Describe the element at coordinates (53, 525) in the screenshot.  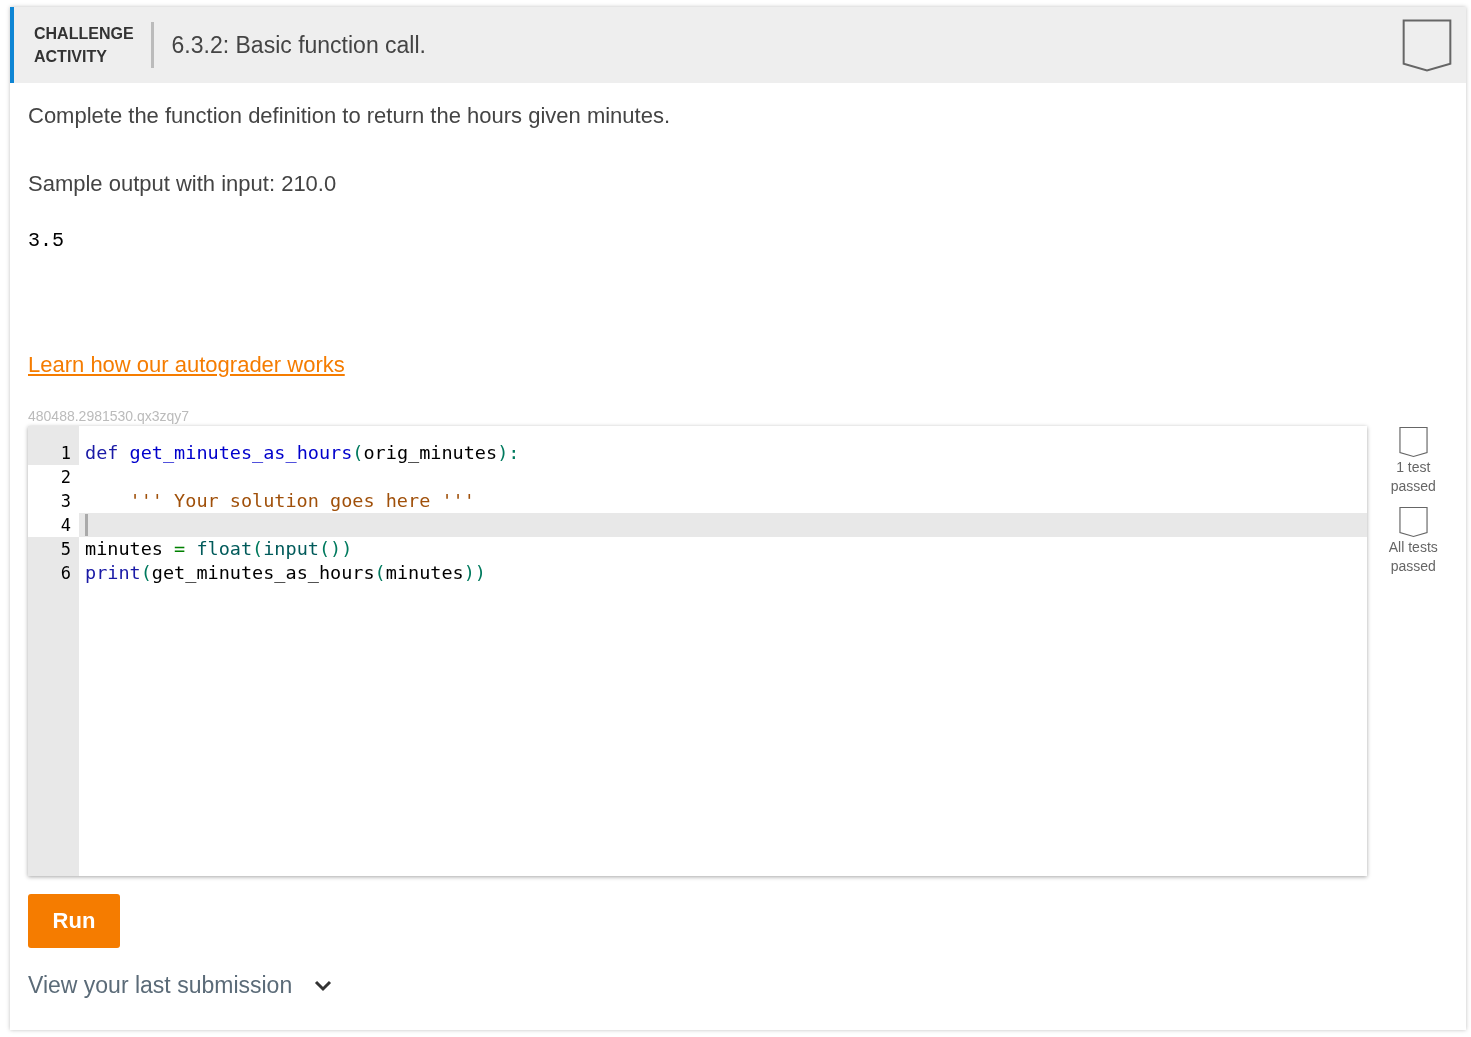
I see `line-number: 4` at that location.